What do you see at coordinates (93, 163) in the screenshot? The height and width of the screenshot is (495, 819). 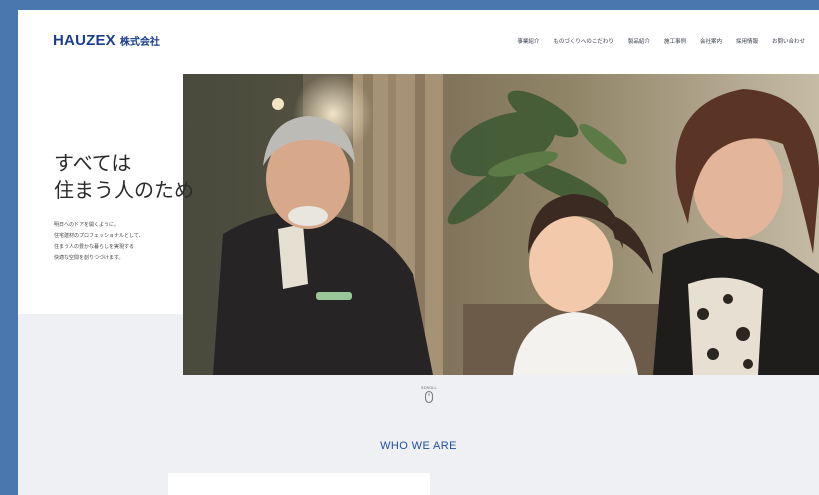 I see `hero-headline-line: すべては` at bounding box center [93, 163].